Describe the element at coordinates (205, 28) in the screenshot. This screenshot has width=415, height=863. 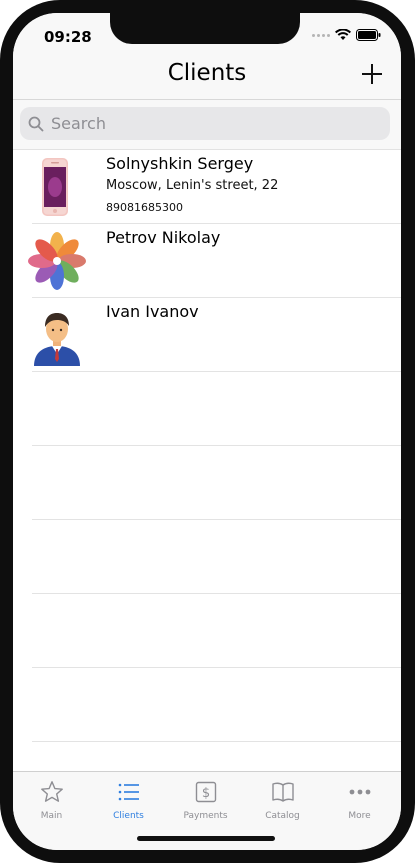
I see `notch` at that location.